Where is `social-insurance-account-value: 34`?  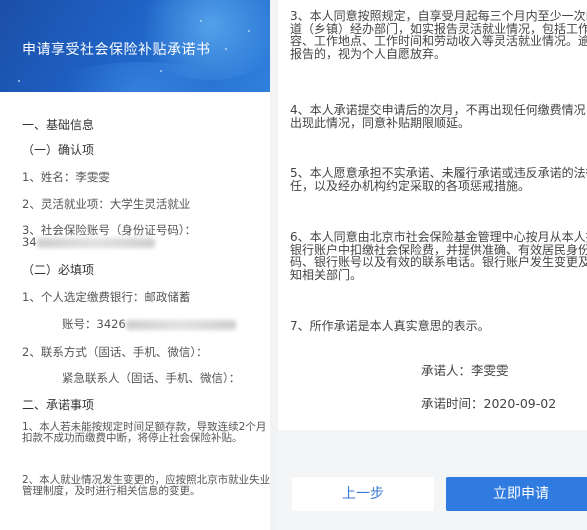
social-insurance-account-value: 34 is located at coordinates (88, 242).